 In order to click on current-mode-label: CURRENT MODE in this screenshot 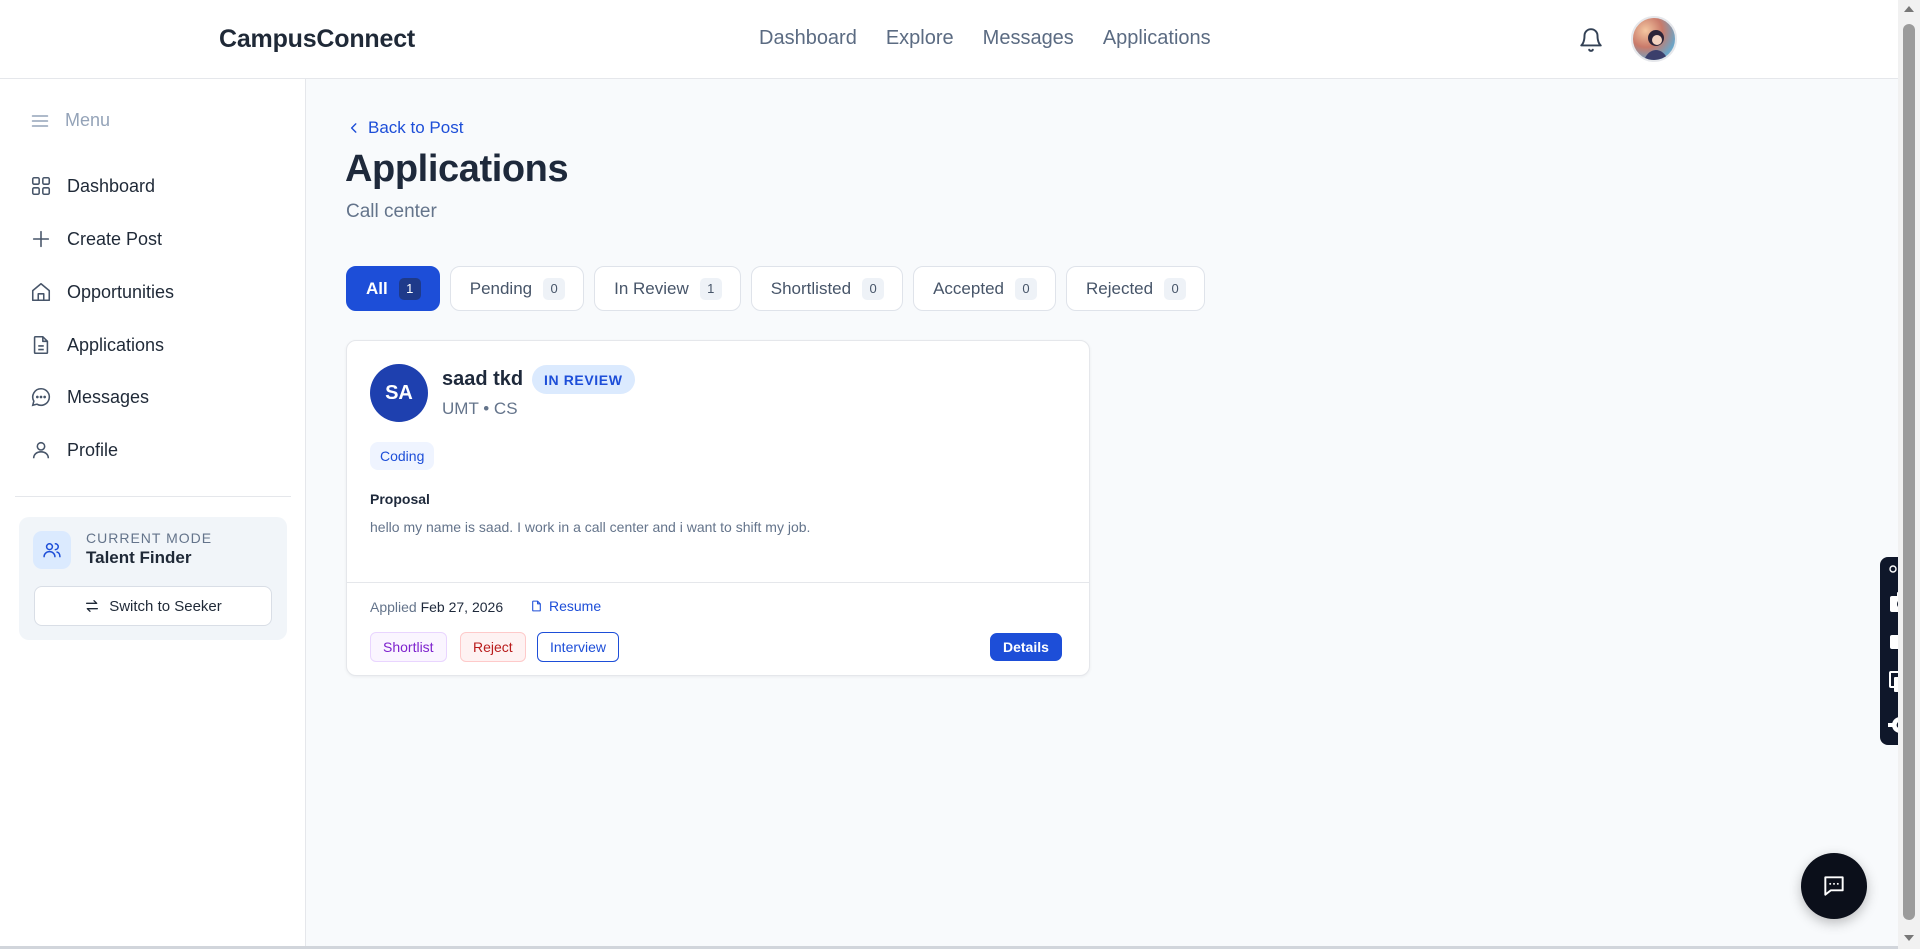, I will do `click(149, 538)`.